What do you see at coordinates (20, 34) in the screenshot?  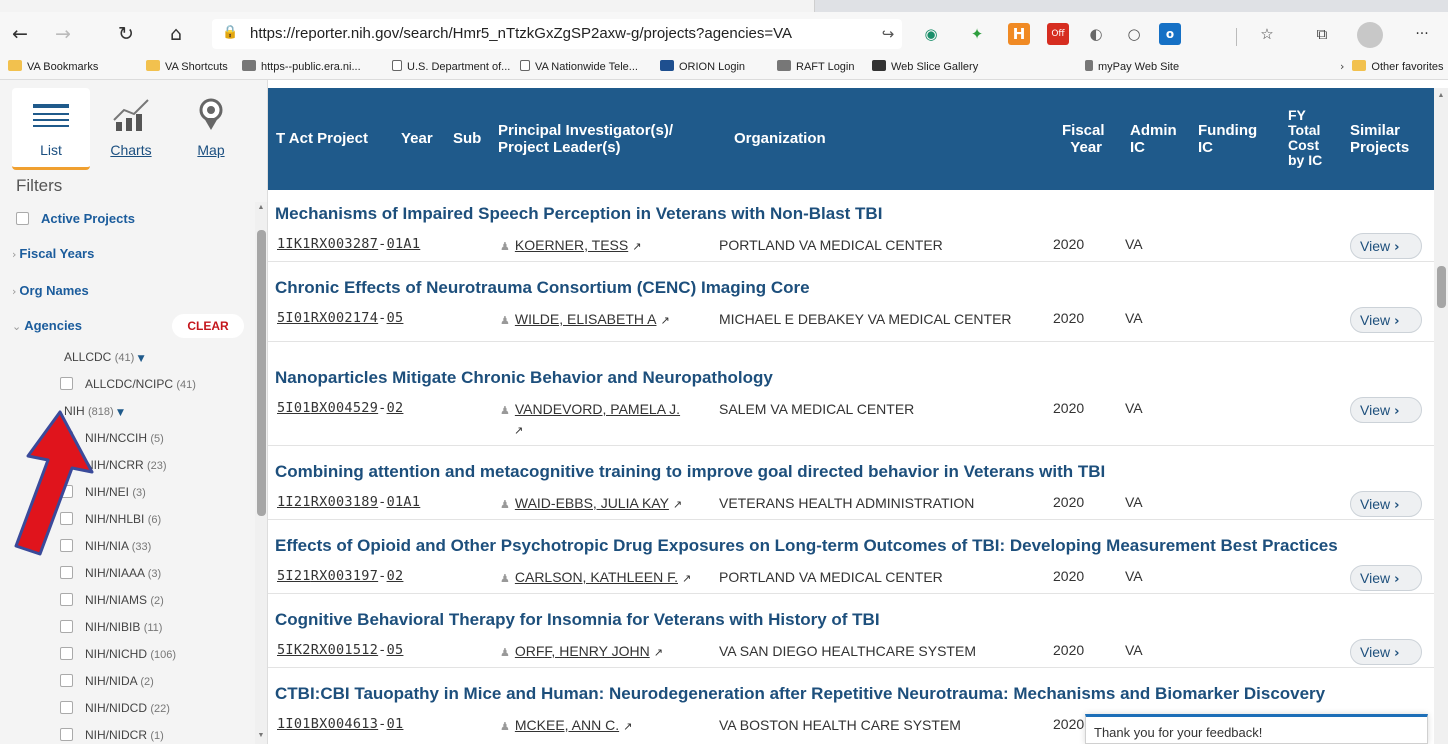 I see `back-icon: ←` at bounding box center [20, 34].